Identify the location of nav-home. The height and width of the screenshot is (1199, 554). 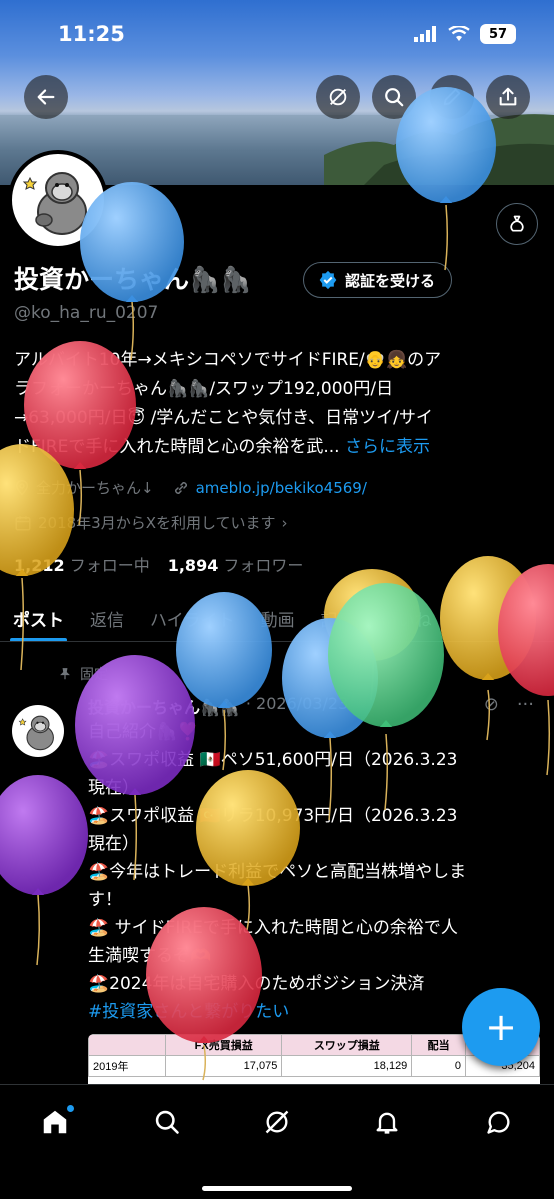
(55, 1122).